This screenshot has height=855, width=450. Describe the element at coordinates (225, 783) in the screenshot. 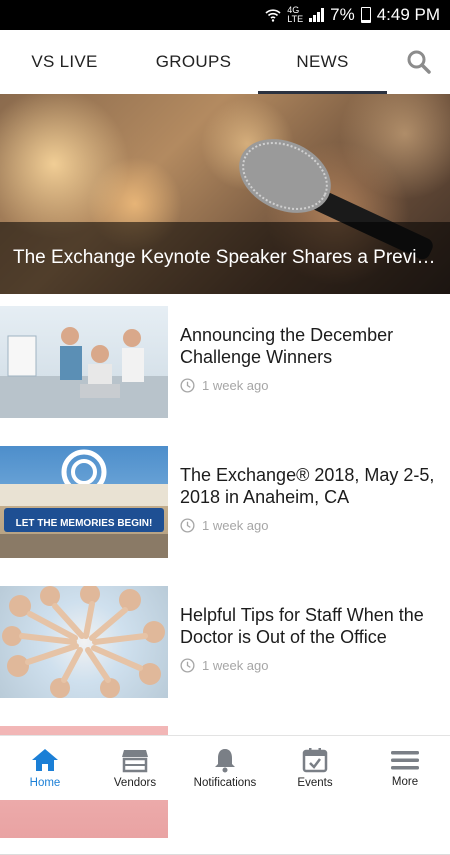

I see `nav-notifications-label: Notifications` at that location.